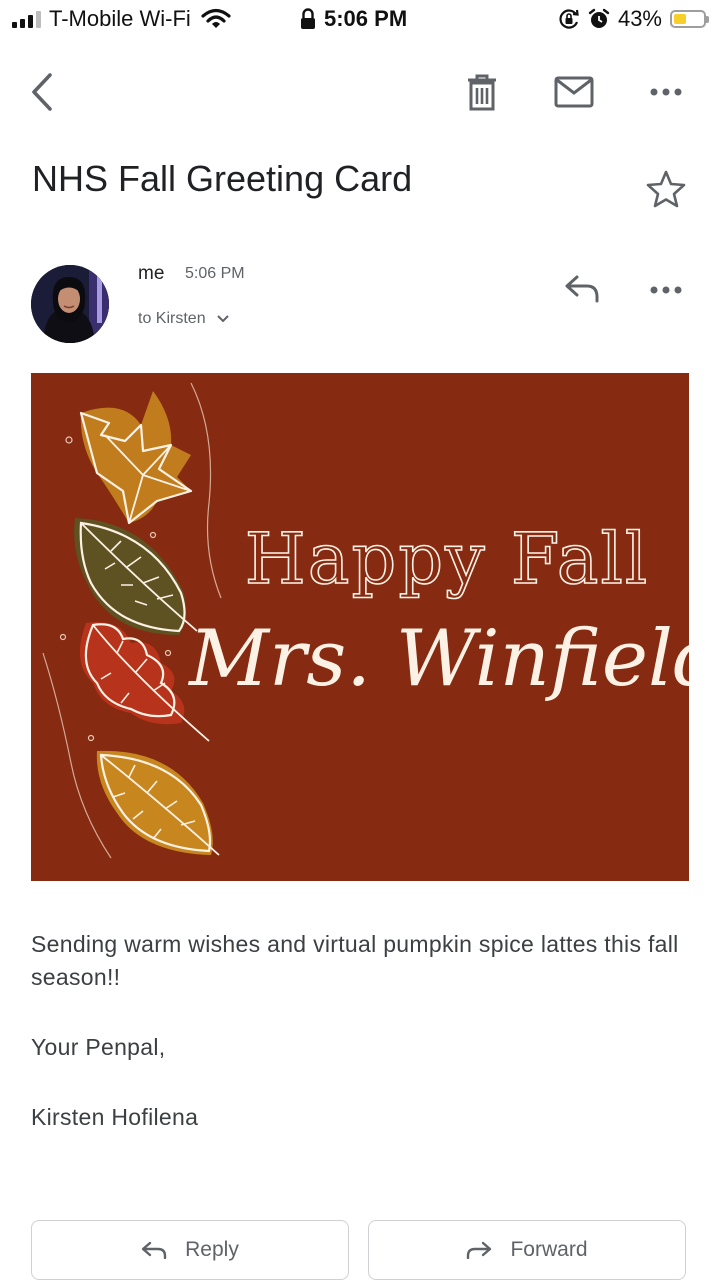 Image resolution: width=720 pixels, height=1280 pixels. I want to click on alarm-icon, so click(599, 18).